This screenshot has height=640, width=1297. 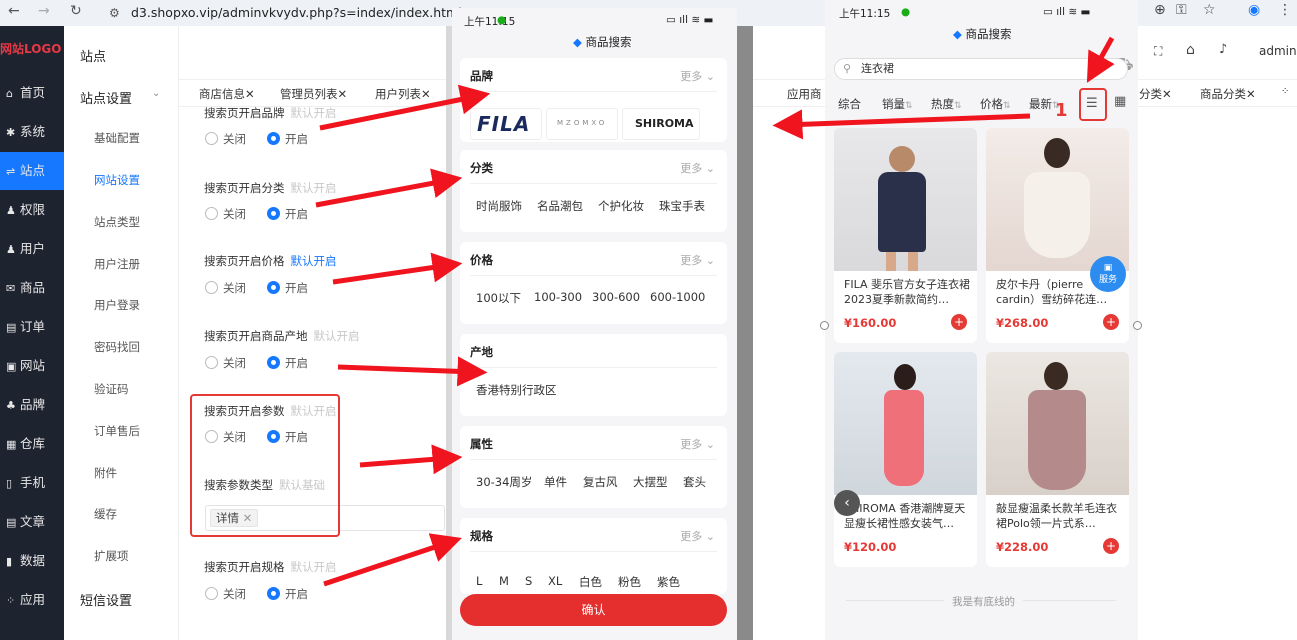 What do you see at coordinates (111, 389) in the screenshot?
I see `submenu-item-captcha: 验证码` at bounding box center [111, 389].